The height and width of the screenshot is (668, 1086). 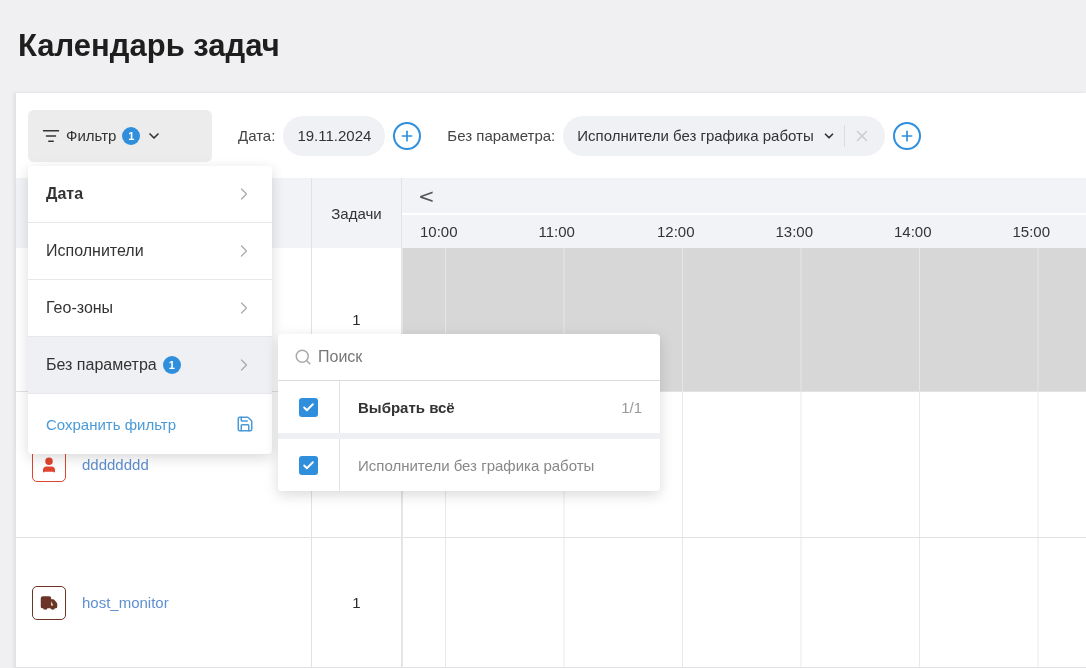 I want to click on param-label: Без параметра:, so click(x=501, y=135).